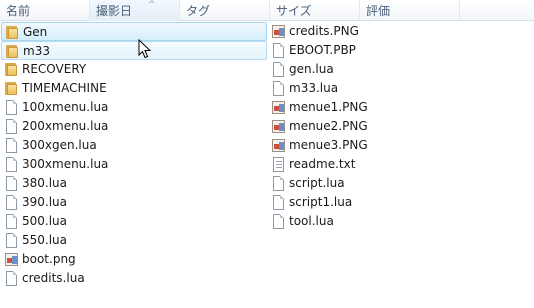 Image resolution: width=534 pixels, height=308 pixels. I want to click on folder-item: m33, so click(134, 50).